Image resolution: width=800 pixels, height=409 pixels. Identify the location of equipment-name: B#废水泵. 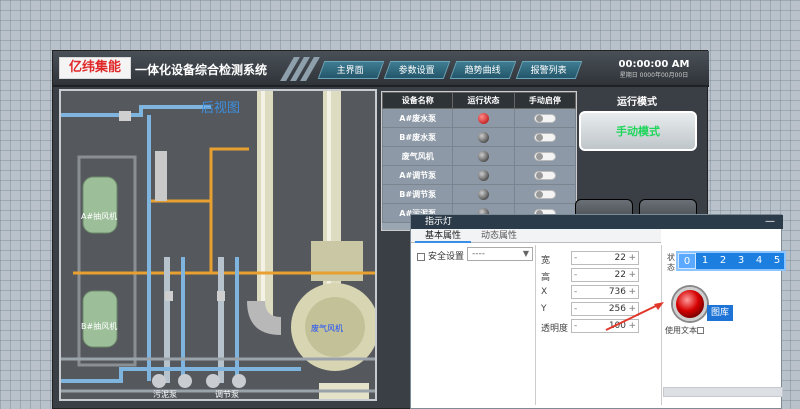
(417, 137).